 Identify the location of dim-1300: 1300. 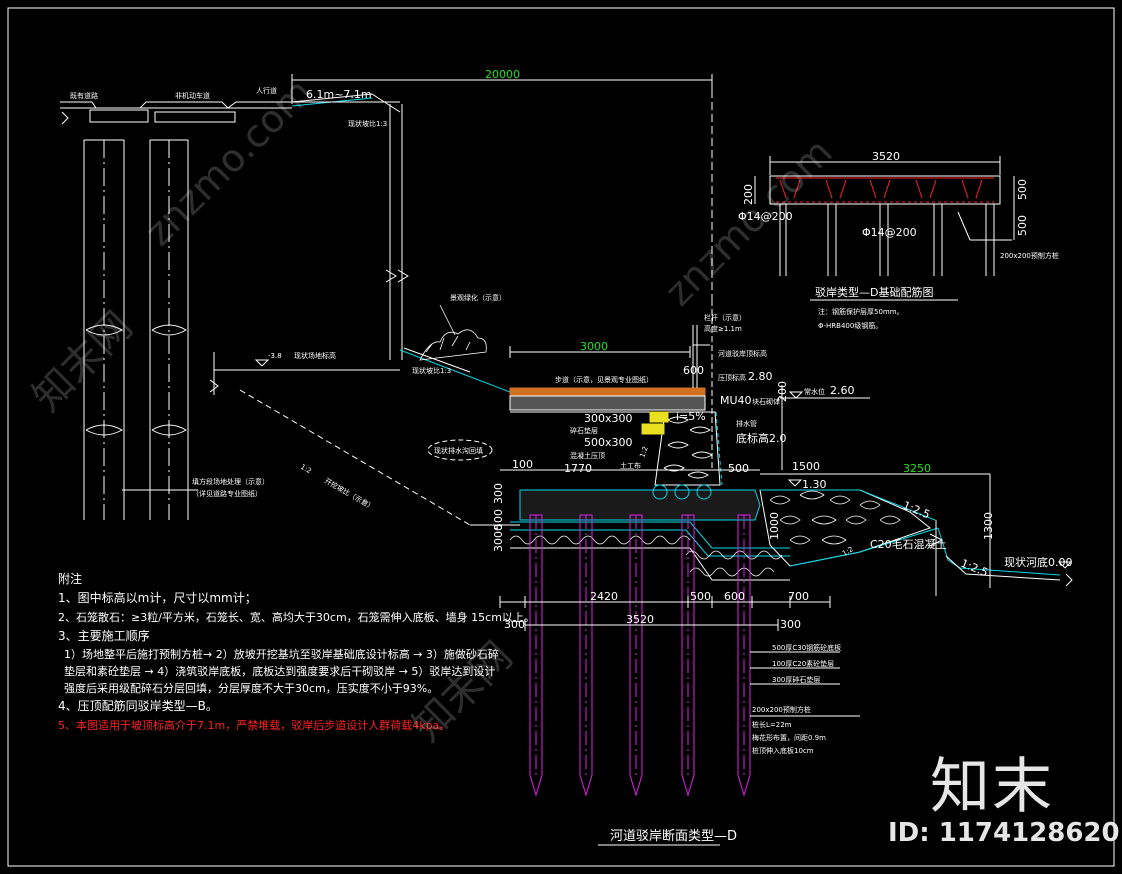
(988, 526).